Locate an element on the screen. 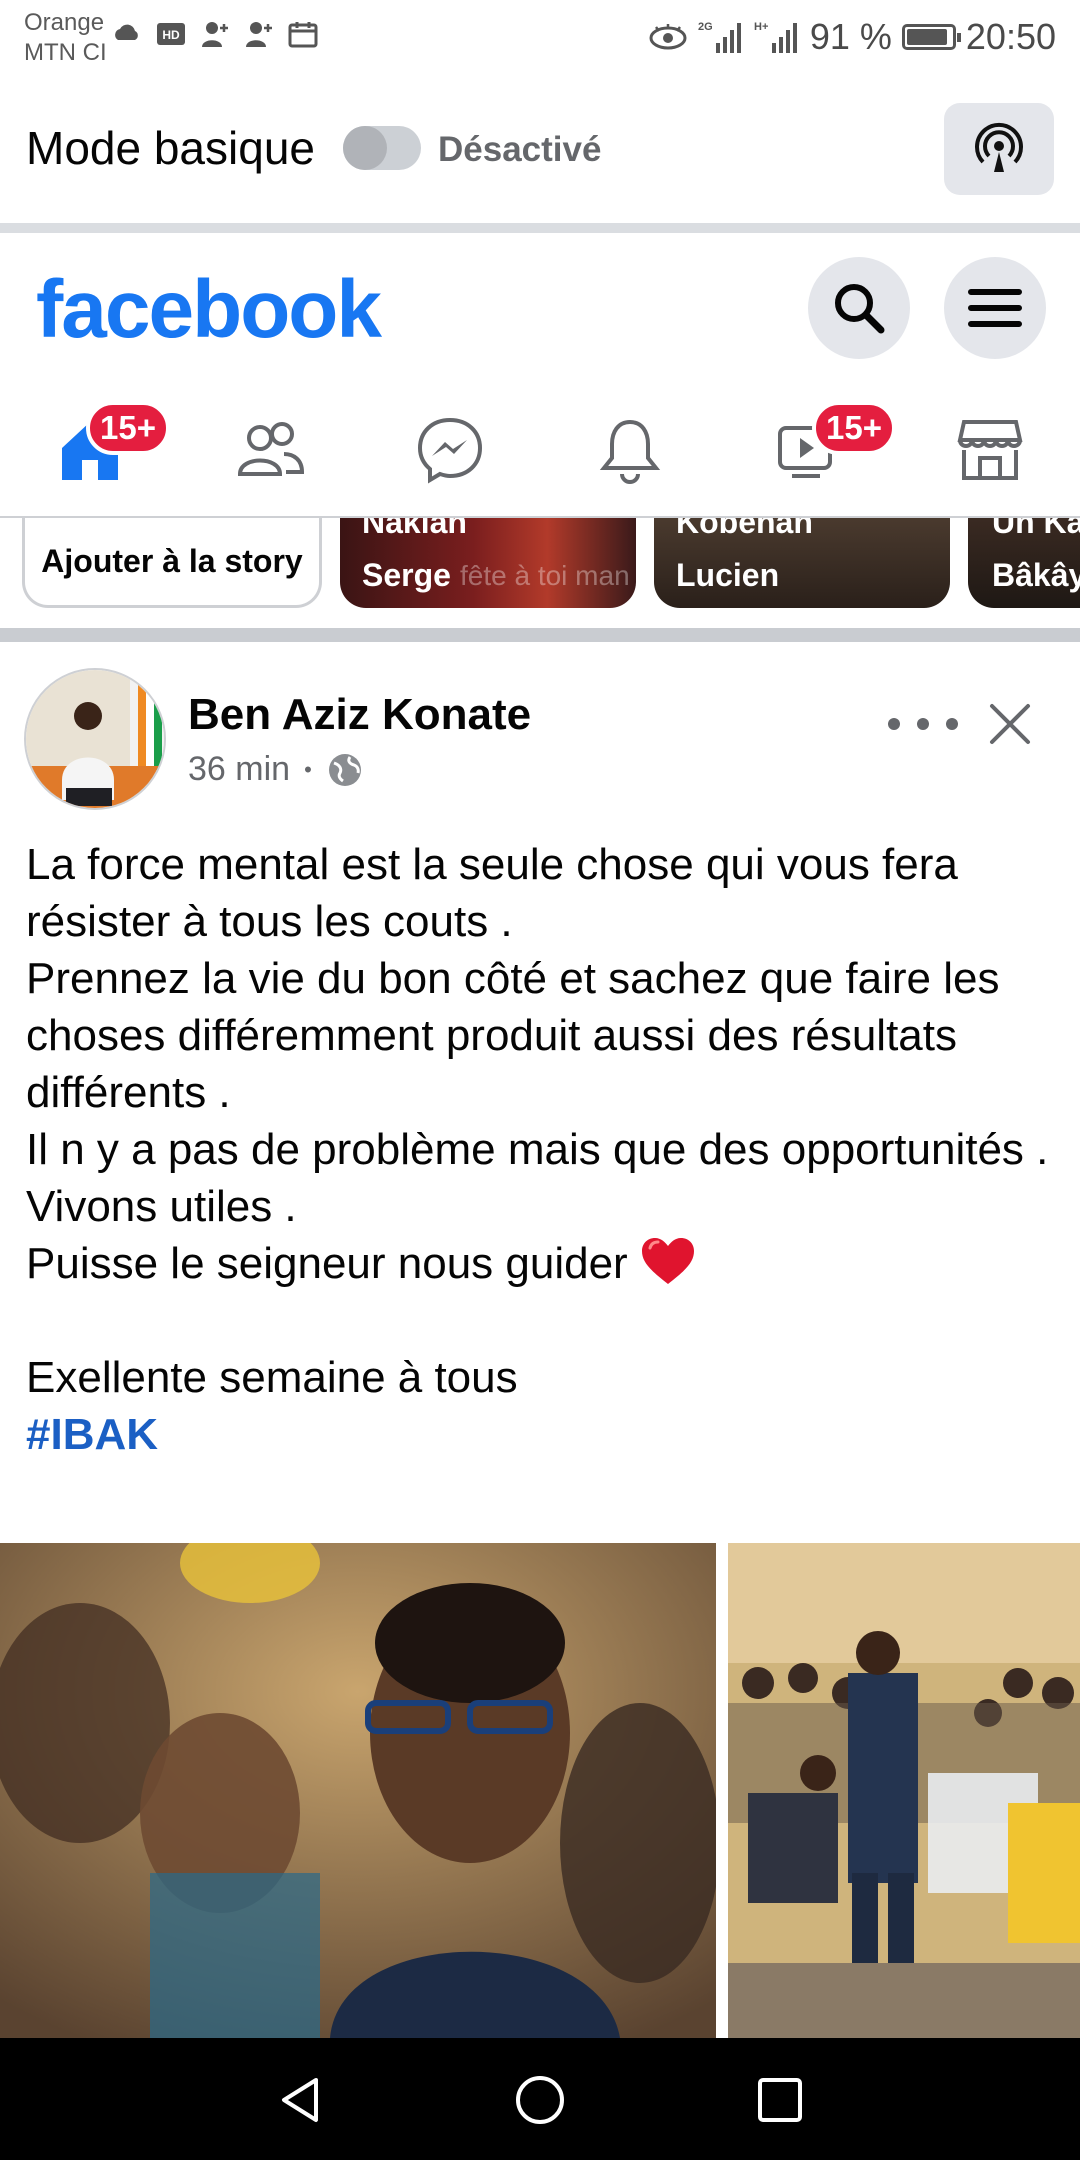 The image size is (1080, 2160). story-card: Naklan fête à toi man Serge is located at coordinates (488, 563).